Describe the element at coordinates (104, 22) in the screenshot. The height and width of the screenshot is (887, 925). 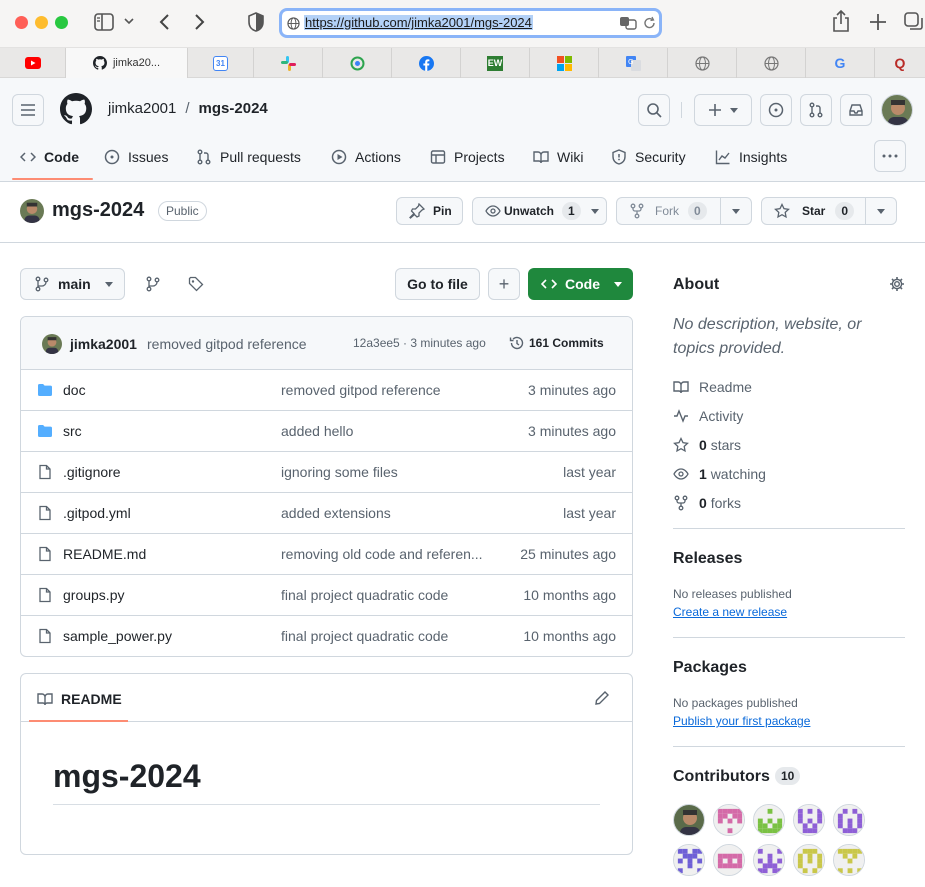
I see `sidebar-toggle-icon` at that location.